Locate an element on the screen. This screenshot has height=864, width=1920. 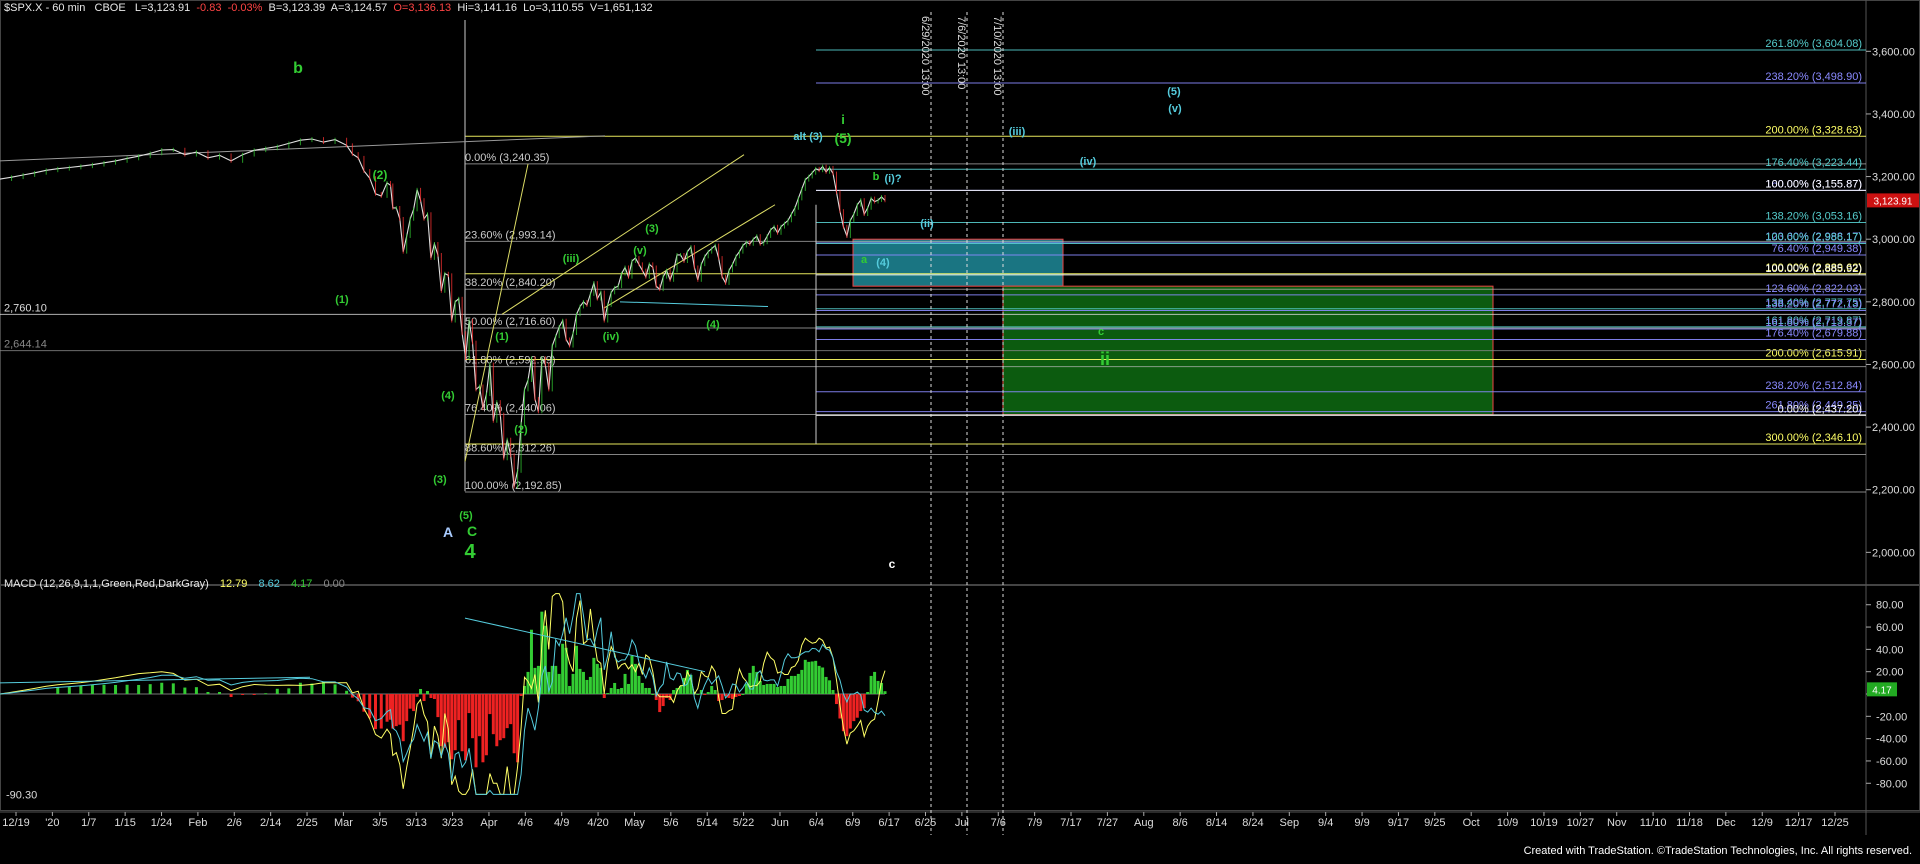
extension-label: 238.20% (2,512.84) is located at coordinates (1813, 386).